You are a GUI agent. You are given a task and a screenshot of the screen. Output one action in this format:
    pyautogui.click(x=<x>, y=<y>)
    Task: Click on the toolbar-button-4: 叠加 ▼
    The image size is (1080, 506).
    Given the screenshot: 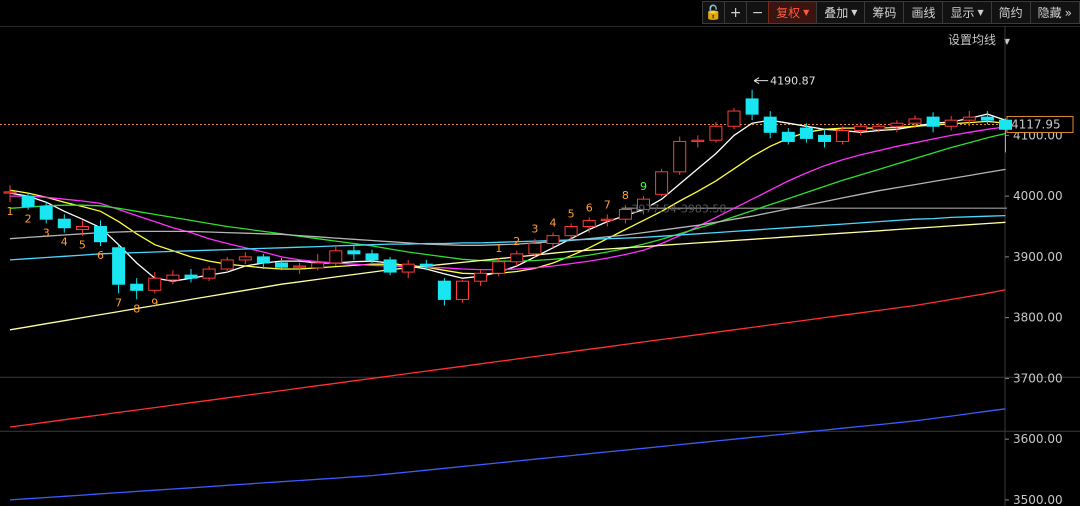 What is the action you would take?
    pyautogui.click(x=840, y=12)
    